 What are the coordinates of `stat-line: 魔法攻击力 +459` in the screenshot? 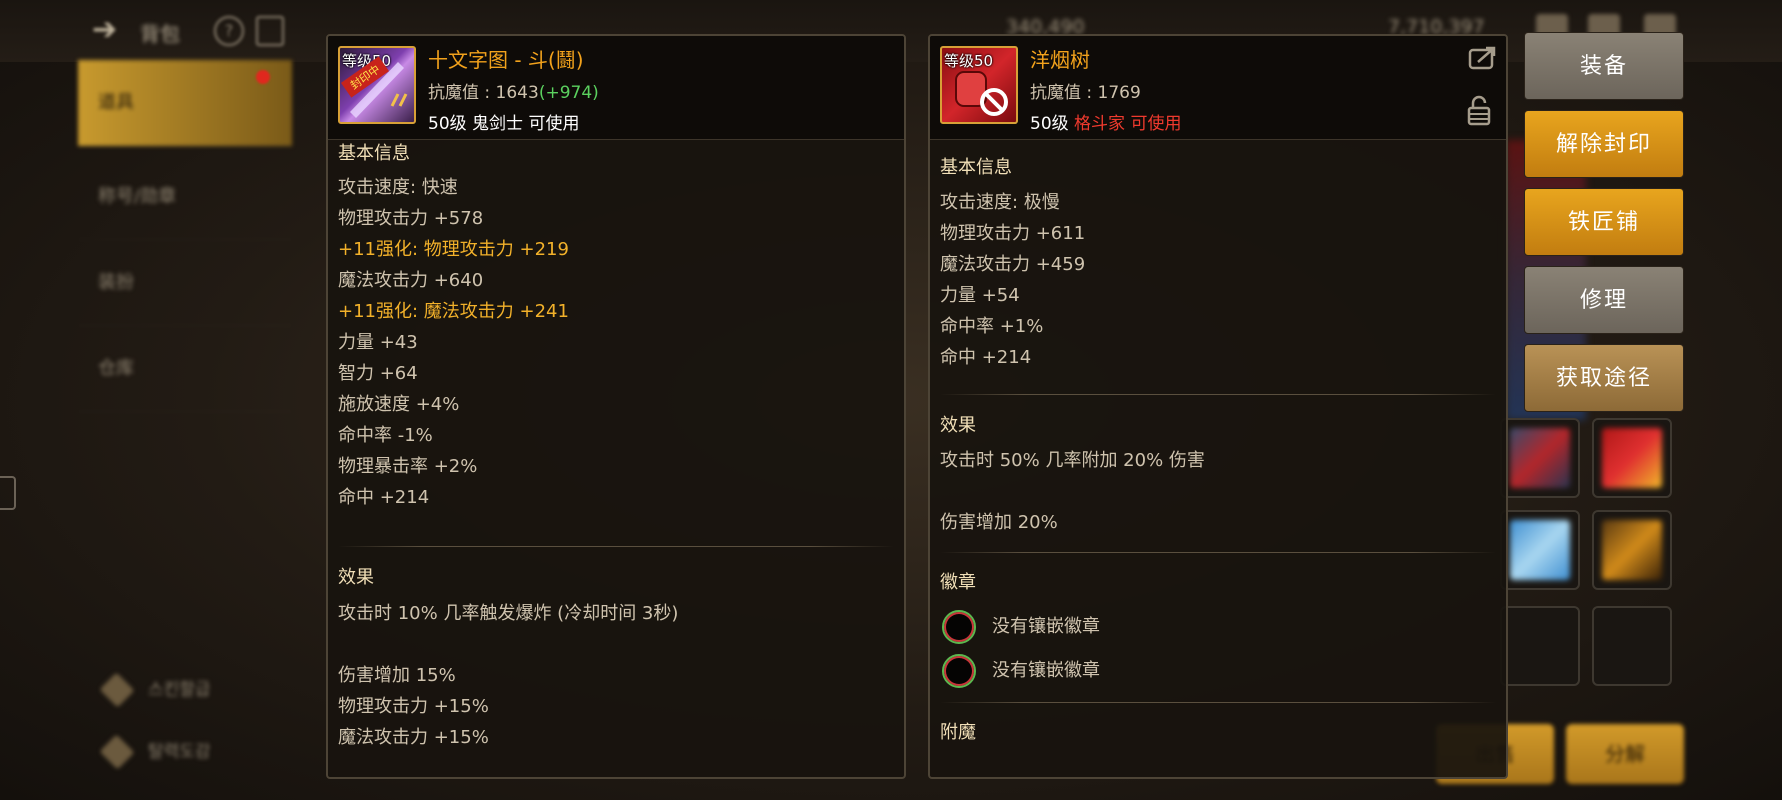 It's located at (1013, 264).